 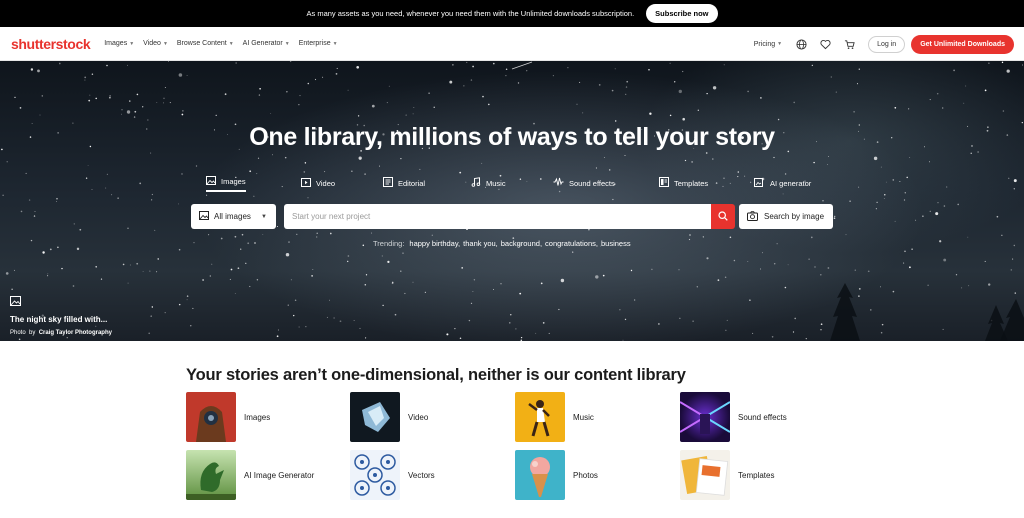 I want to click on nav-item-ai-generator: AI Generator ▼, so click(x=266, y=43).